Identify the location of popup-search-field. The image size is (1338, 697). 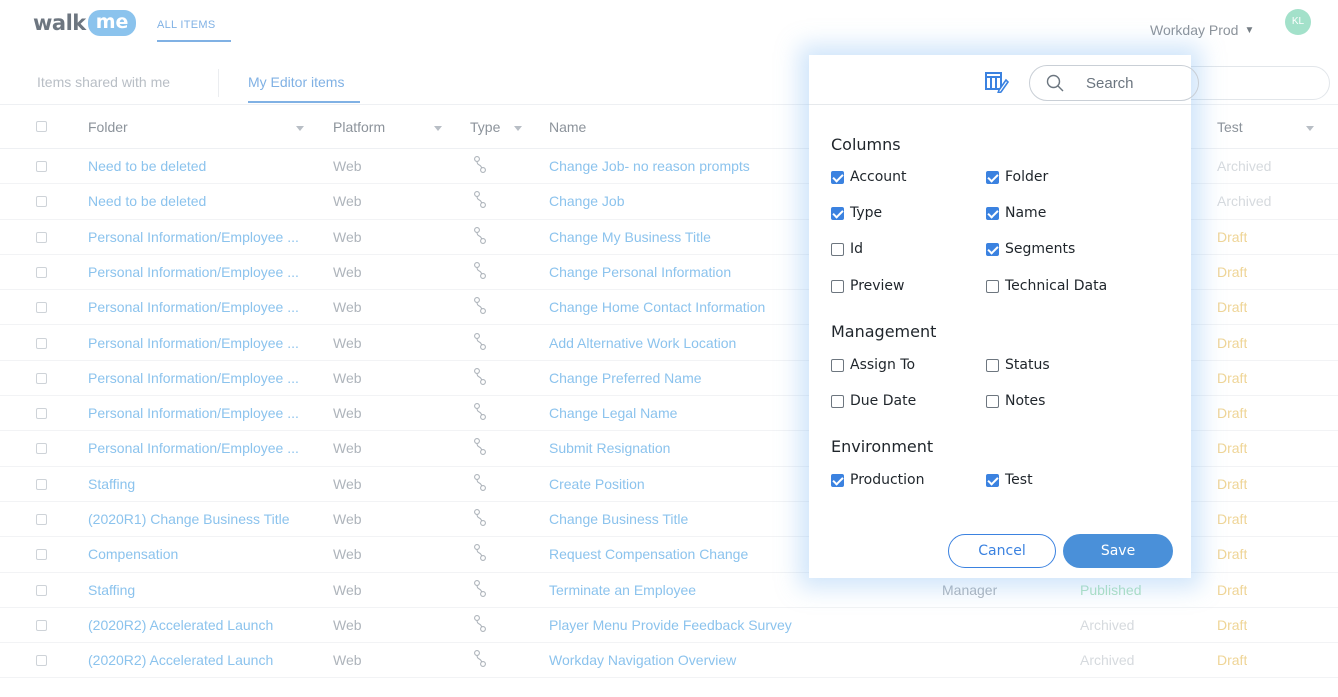
(1114, 83).